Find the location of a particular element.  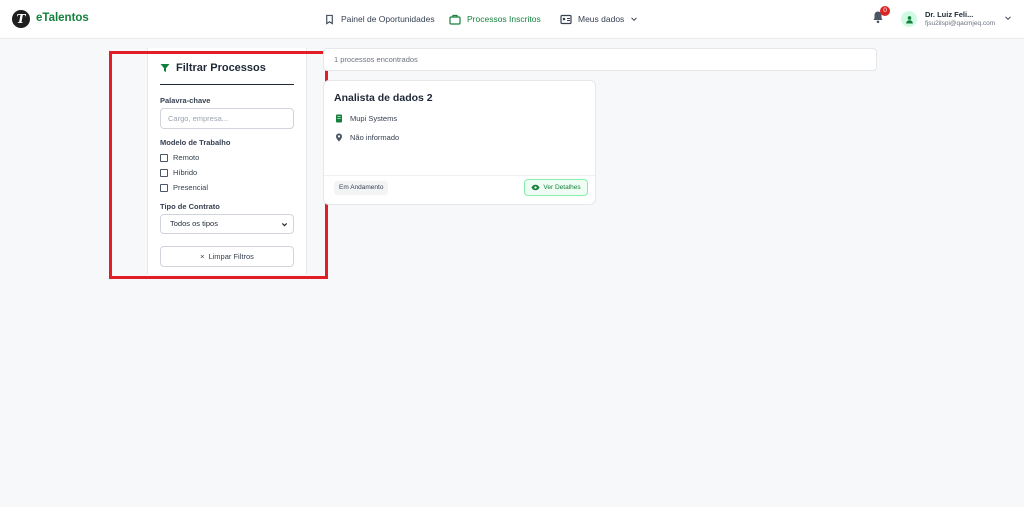

company-name: Mupi Systems is located at coordinates (374, 118).